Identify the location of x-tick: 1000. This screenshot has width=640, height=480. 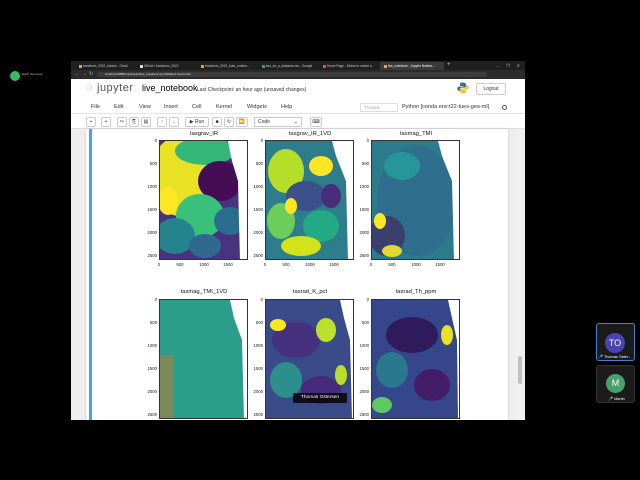
(416, 264).